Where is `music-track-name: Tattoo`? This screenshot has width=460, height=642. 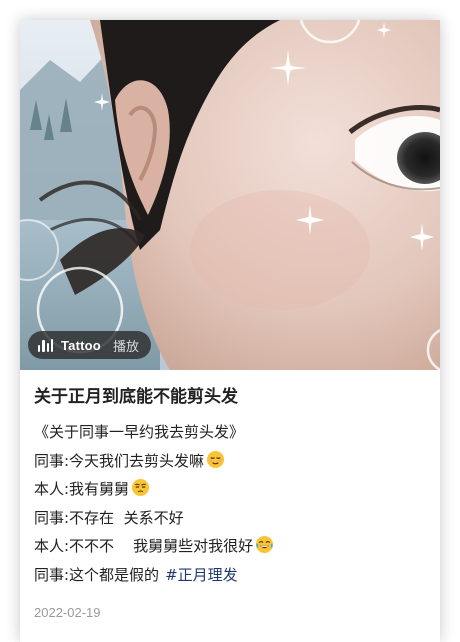
music-track-name: Tattoo is located at coordinates (81, 345).